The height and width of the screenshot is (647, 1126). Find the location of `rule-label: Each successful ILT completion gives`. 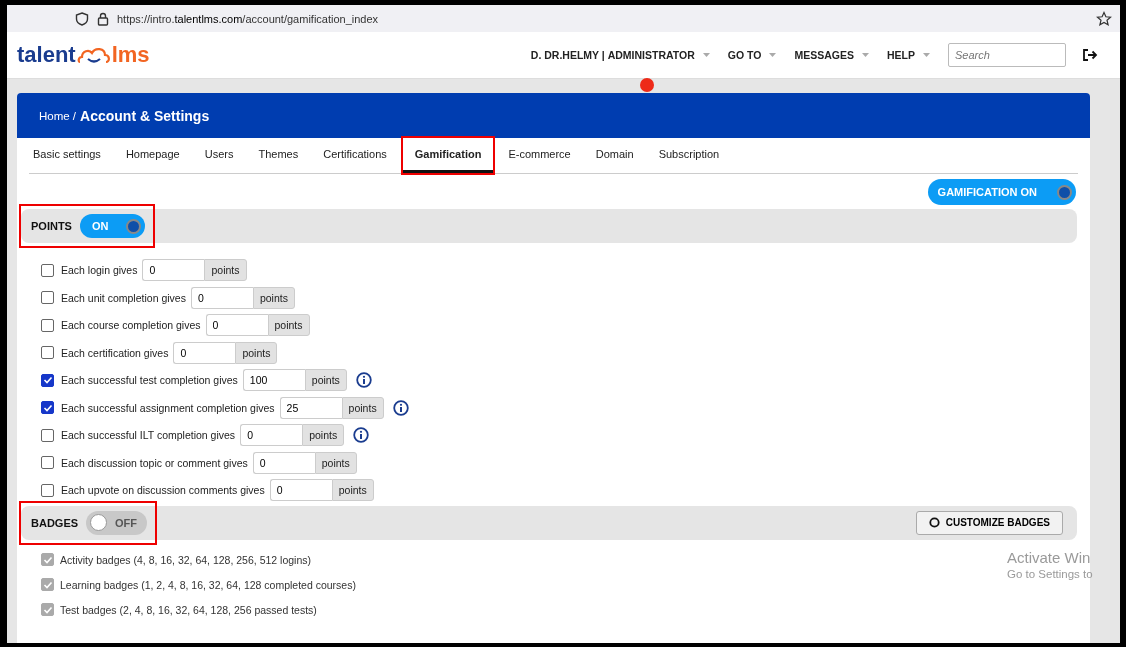

rule-label: Each successful ILT completion gives is located at coordinates (148, 435).